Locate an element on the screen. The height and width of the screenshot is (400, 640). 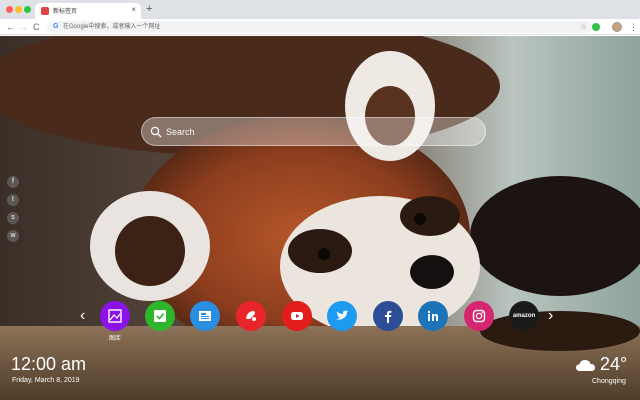
app-twitter is located at coordinates (342, 316).